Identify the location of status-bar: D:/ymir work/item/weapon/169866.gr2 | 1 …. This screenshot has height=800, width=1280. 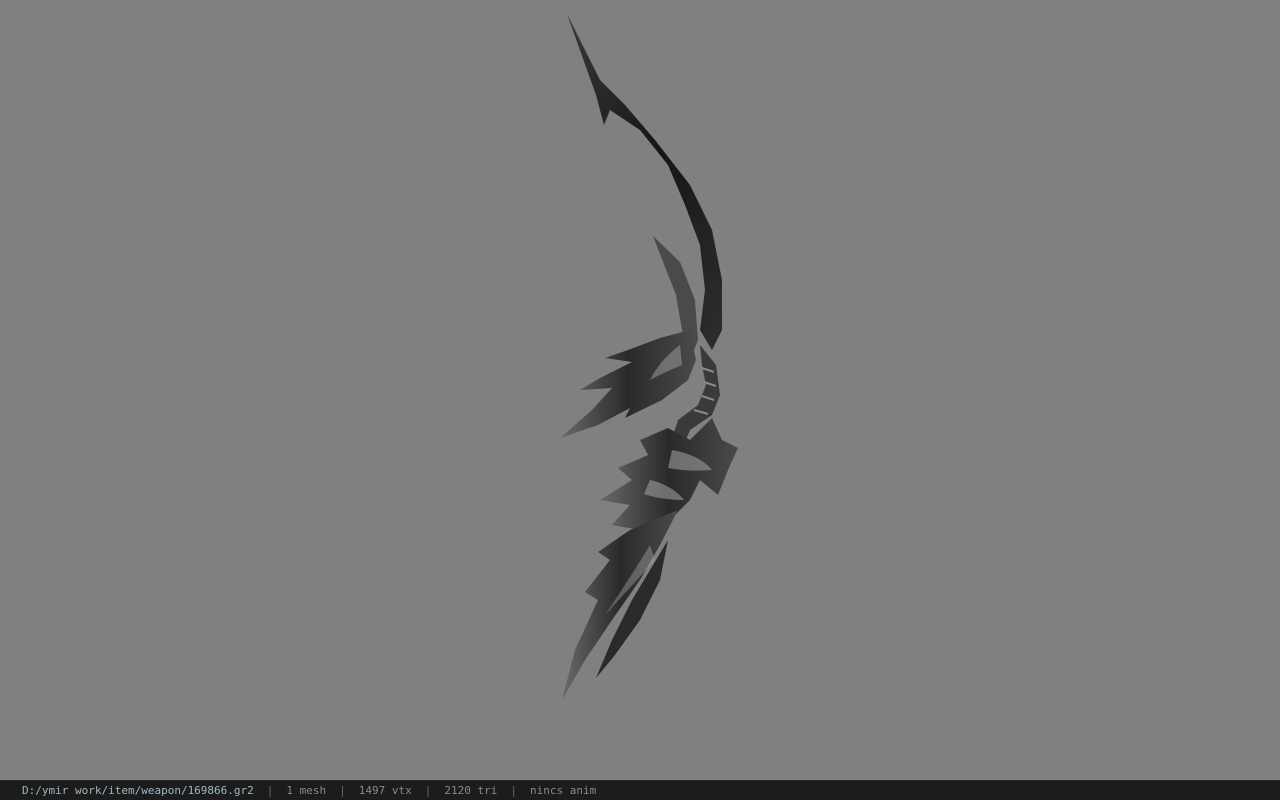
(640, 790).